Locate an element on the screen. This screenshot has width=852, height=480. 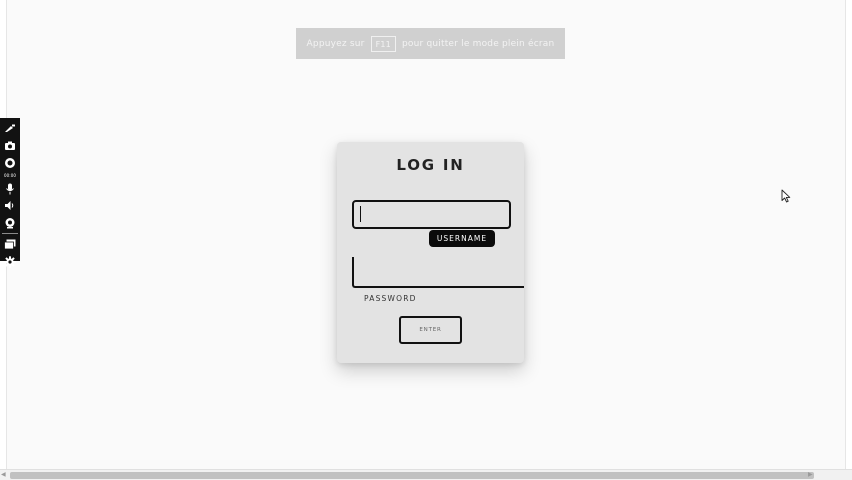
password-input is located at coordinates (438, 272).